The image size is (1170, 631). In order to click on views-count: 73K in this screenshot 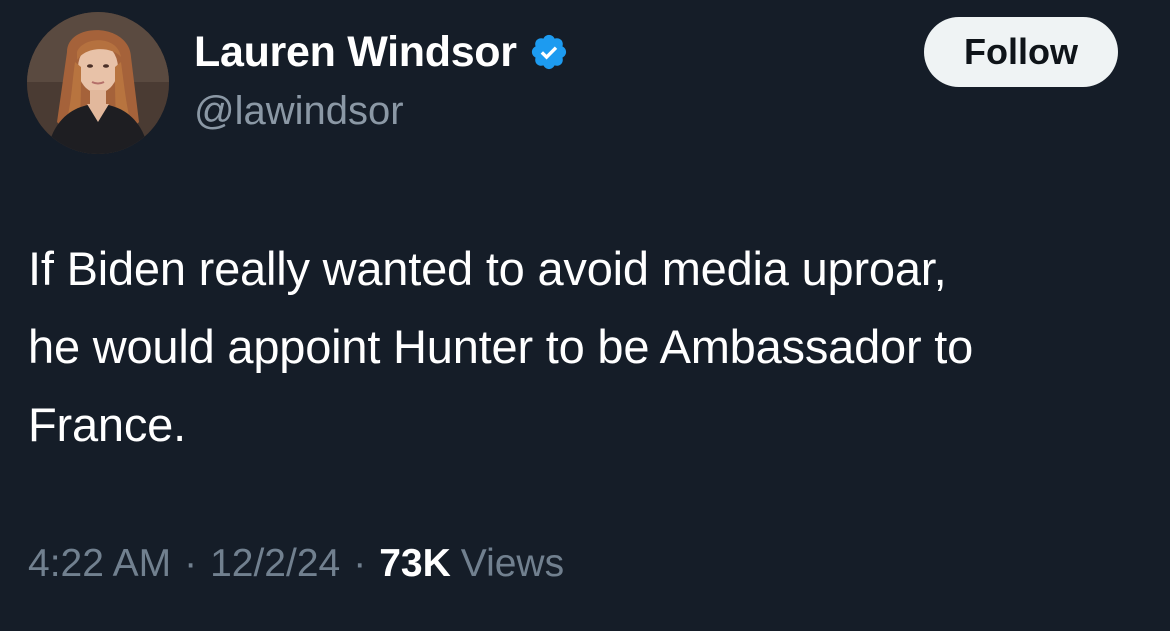, I will do `click(415, 564)`.